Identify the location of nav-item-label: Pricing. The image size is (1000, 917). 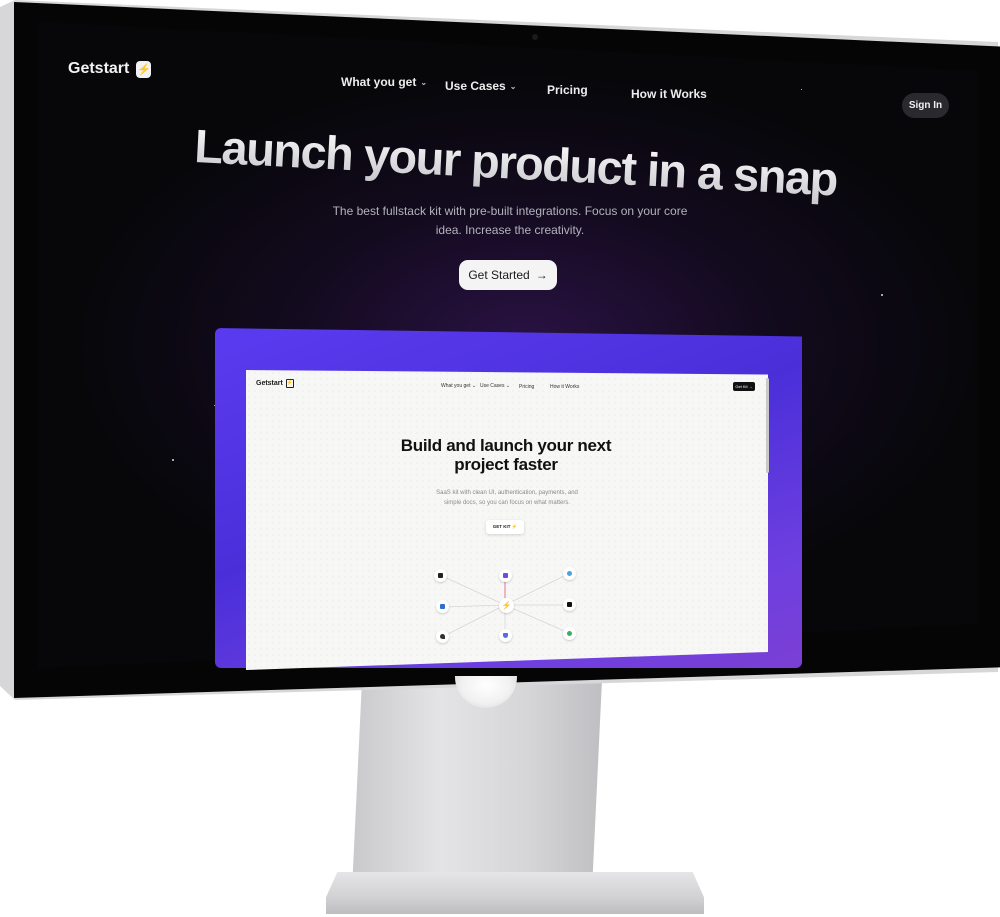
(567, 90).